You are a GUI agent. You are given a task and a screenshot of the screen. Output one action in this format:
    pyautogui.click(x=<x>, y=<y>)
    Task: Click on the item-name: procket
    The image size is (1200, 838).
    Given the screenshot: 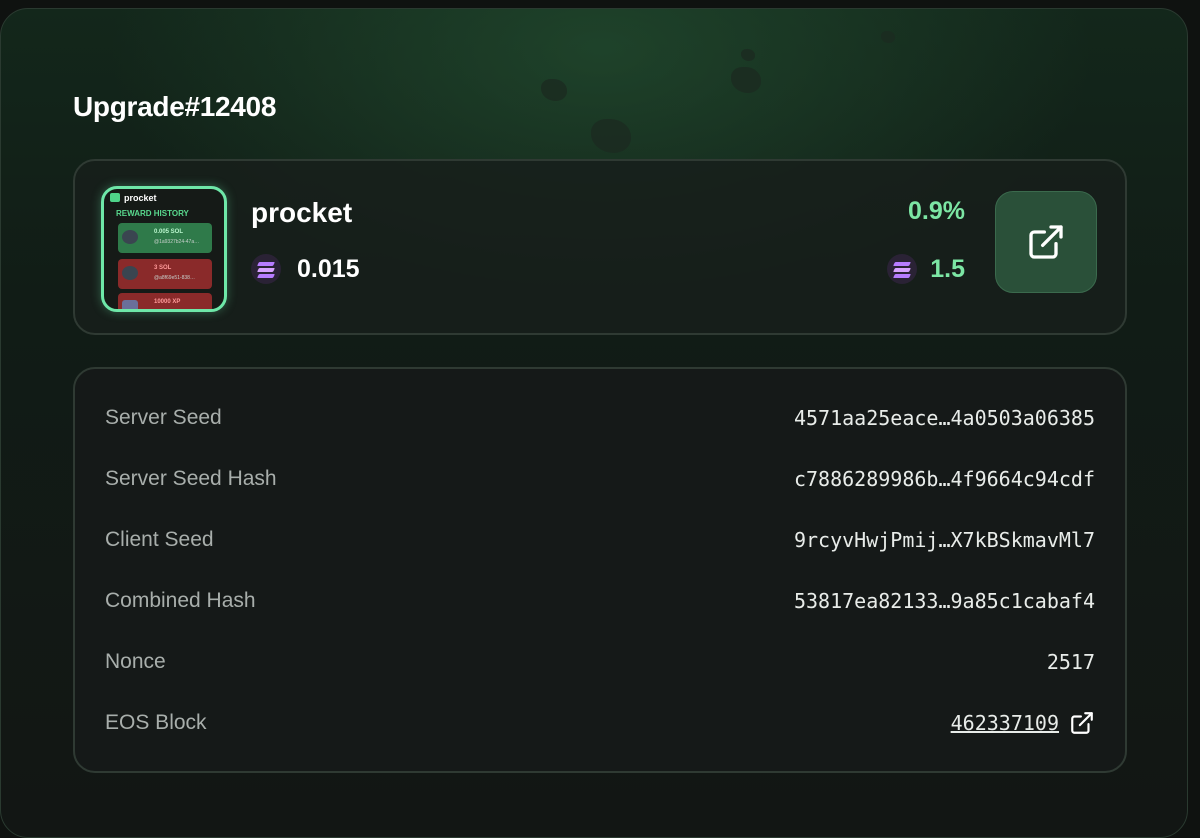 What is the action you would take?
    pyautogui.click(x=302, y=212)
    